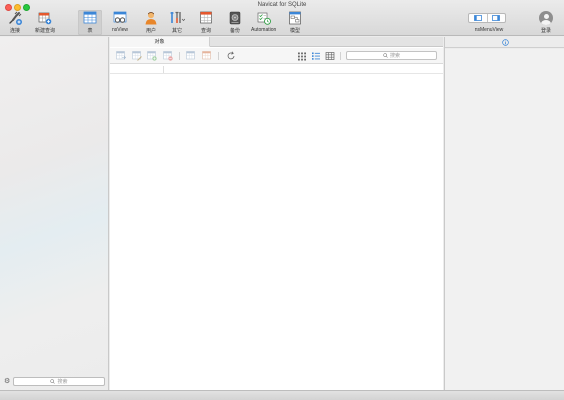 Image resolution: width=564 pixels, height=400 pixels. I want to click on view-toggle-label: nsMenuView, so click(489, 30).